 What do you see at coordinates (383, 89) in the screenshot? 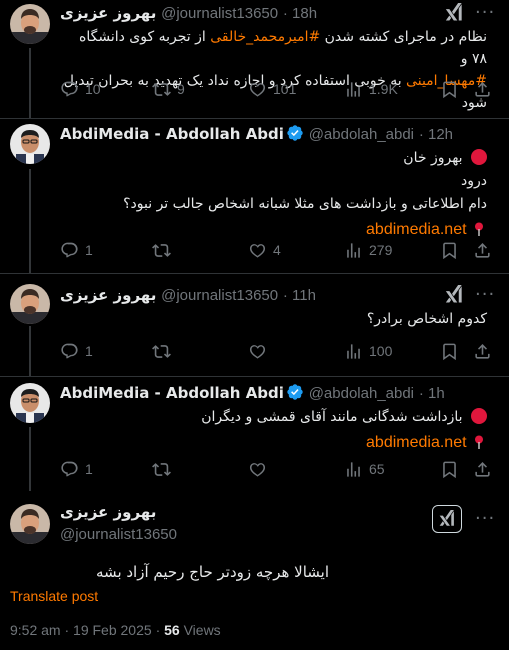
I see `views-count: 1.9K` at bounding box center [383, 89].